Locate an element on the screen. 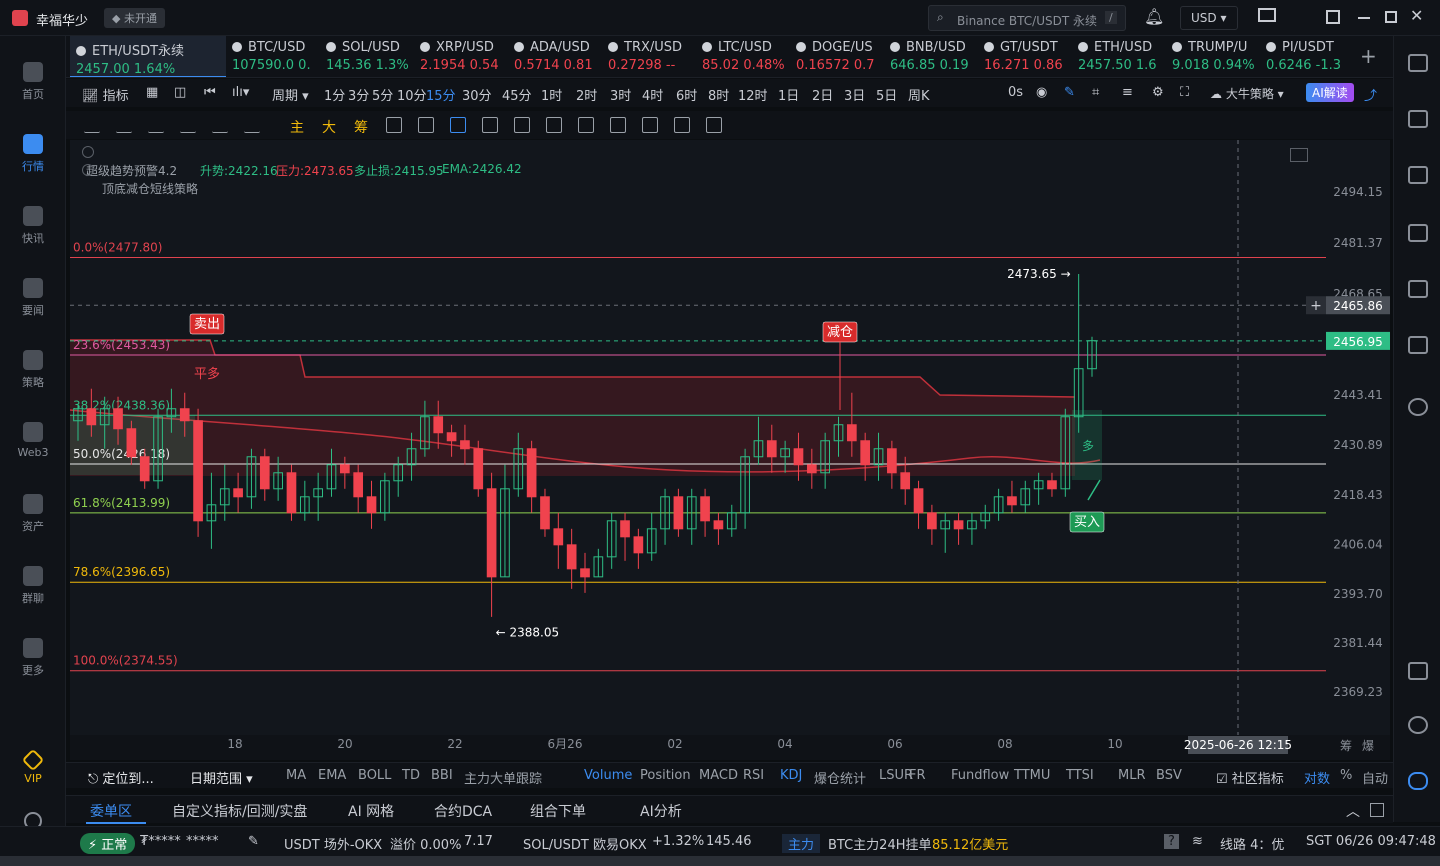 This screenshot has width=1440, height=866. indicator-16: TTSI is located at coordinates (1080, 775).